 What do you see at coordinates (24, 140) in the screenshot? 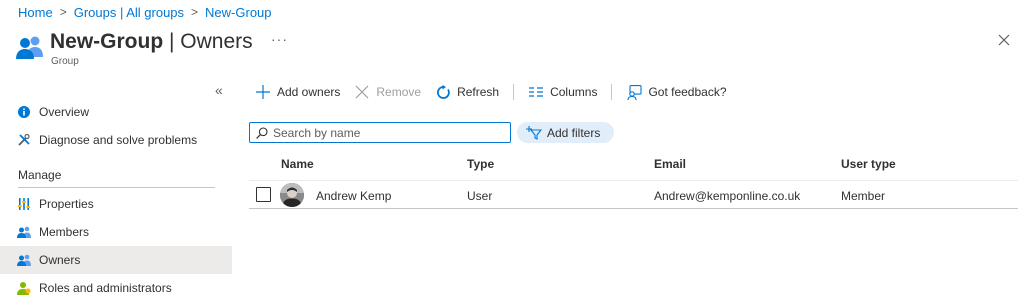
I see `tools-icon` at bounding box center [24, 140].